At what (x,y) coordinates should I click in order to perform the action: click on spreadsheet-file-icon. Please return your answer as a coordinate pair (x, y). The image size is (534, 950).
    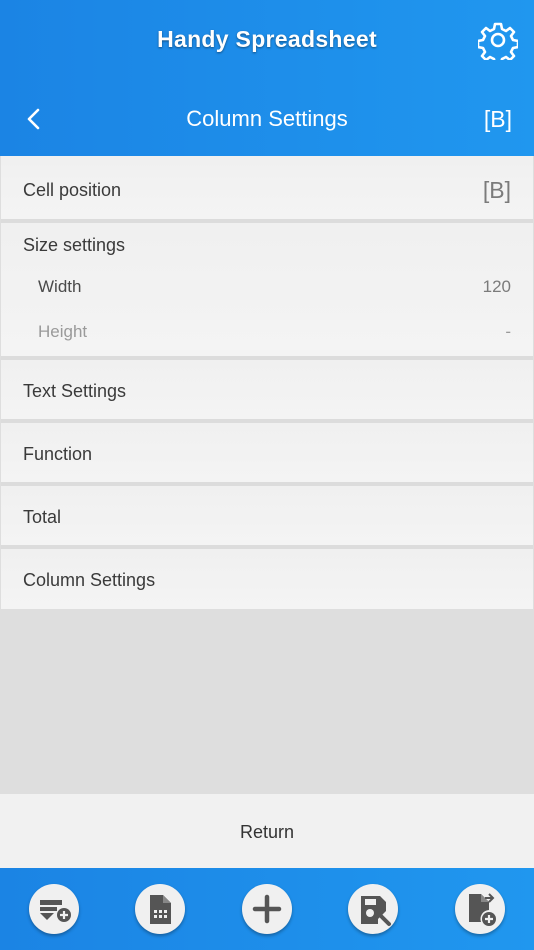
    Looking at the image, I should click on (160, 909).